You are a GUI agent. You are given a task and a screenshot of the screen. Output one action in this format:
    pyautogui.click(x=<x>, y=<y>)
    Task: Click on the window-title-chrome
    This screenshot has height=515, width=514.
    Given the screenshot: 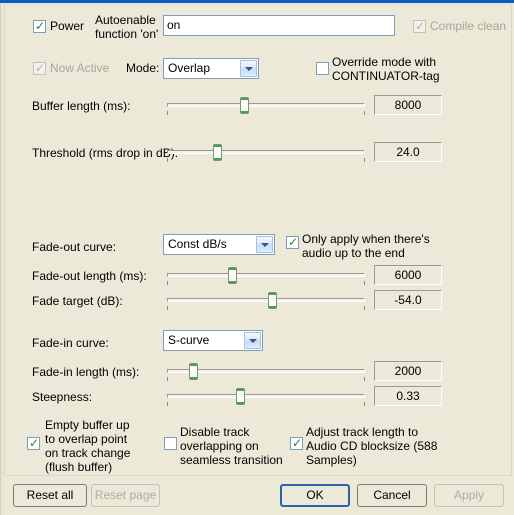 What is the action you would take?
    pyautogui.click(x=257, y=1)
    